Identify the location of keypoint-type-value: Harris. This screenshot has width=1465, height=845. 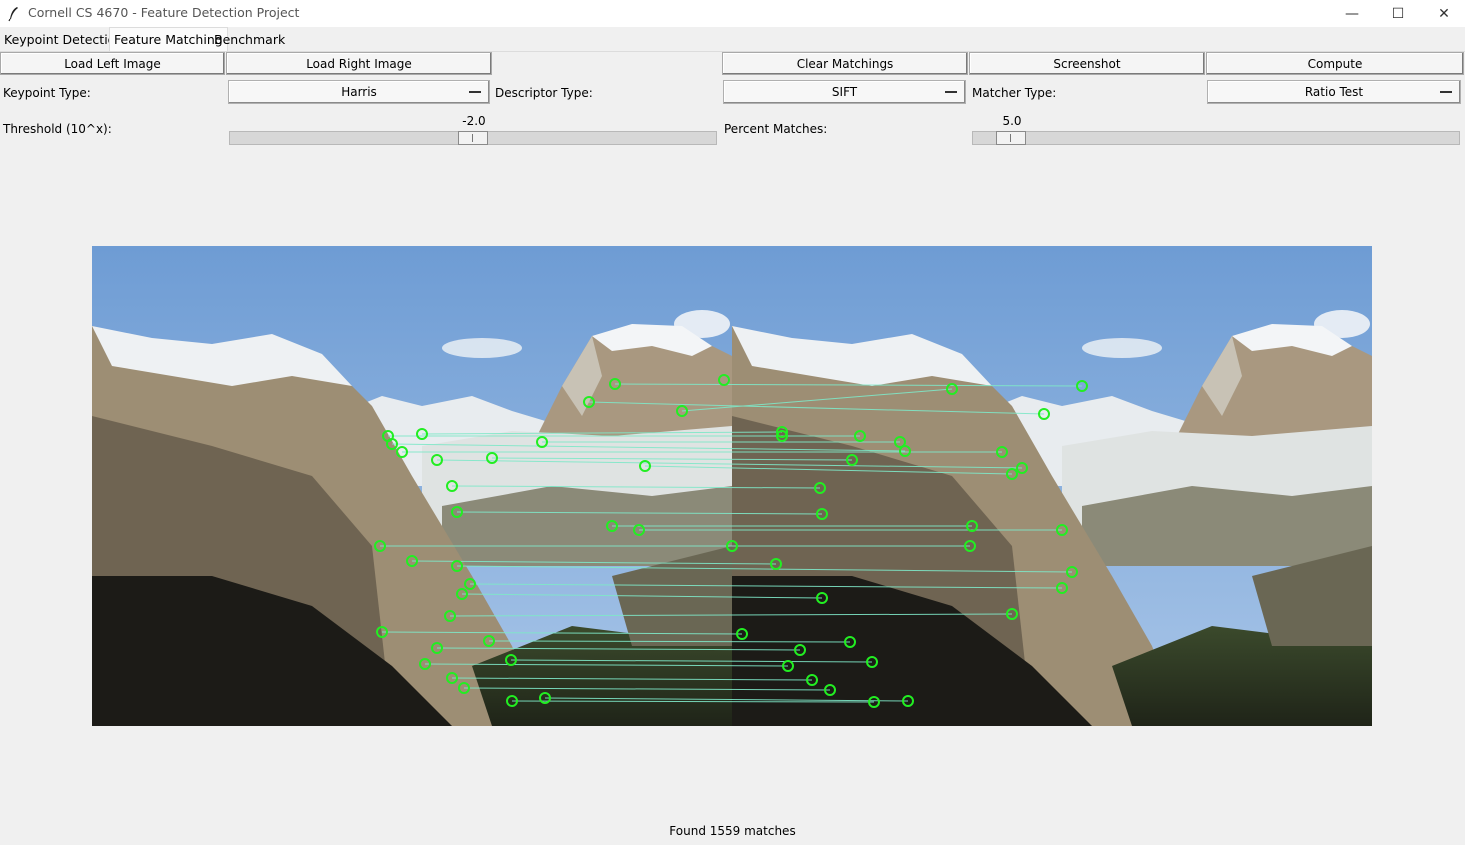
(359, 92).